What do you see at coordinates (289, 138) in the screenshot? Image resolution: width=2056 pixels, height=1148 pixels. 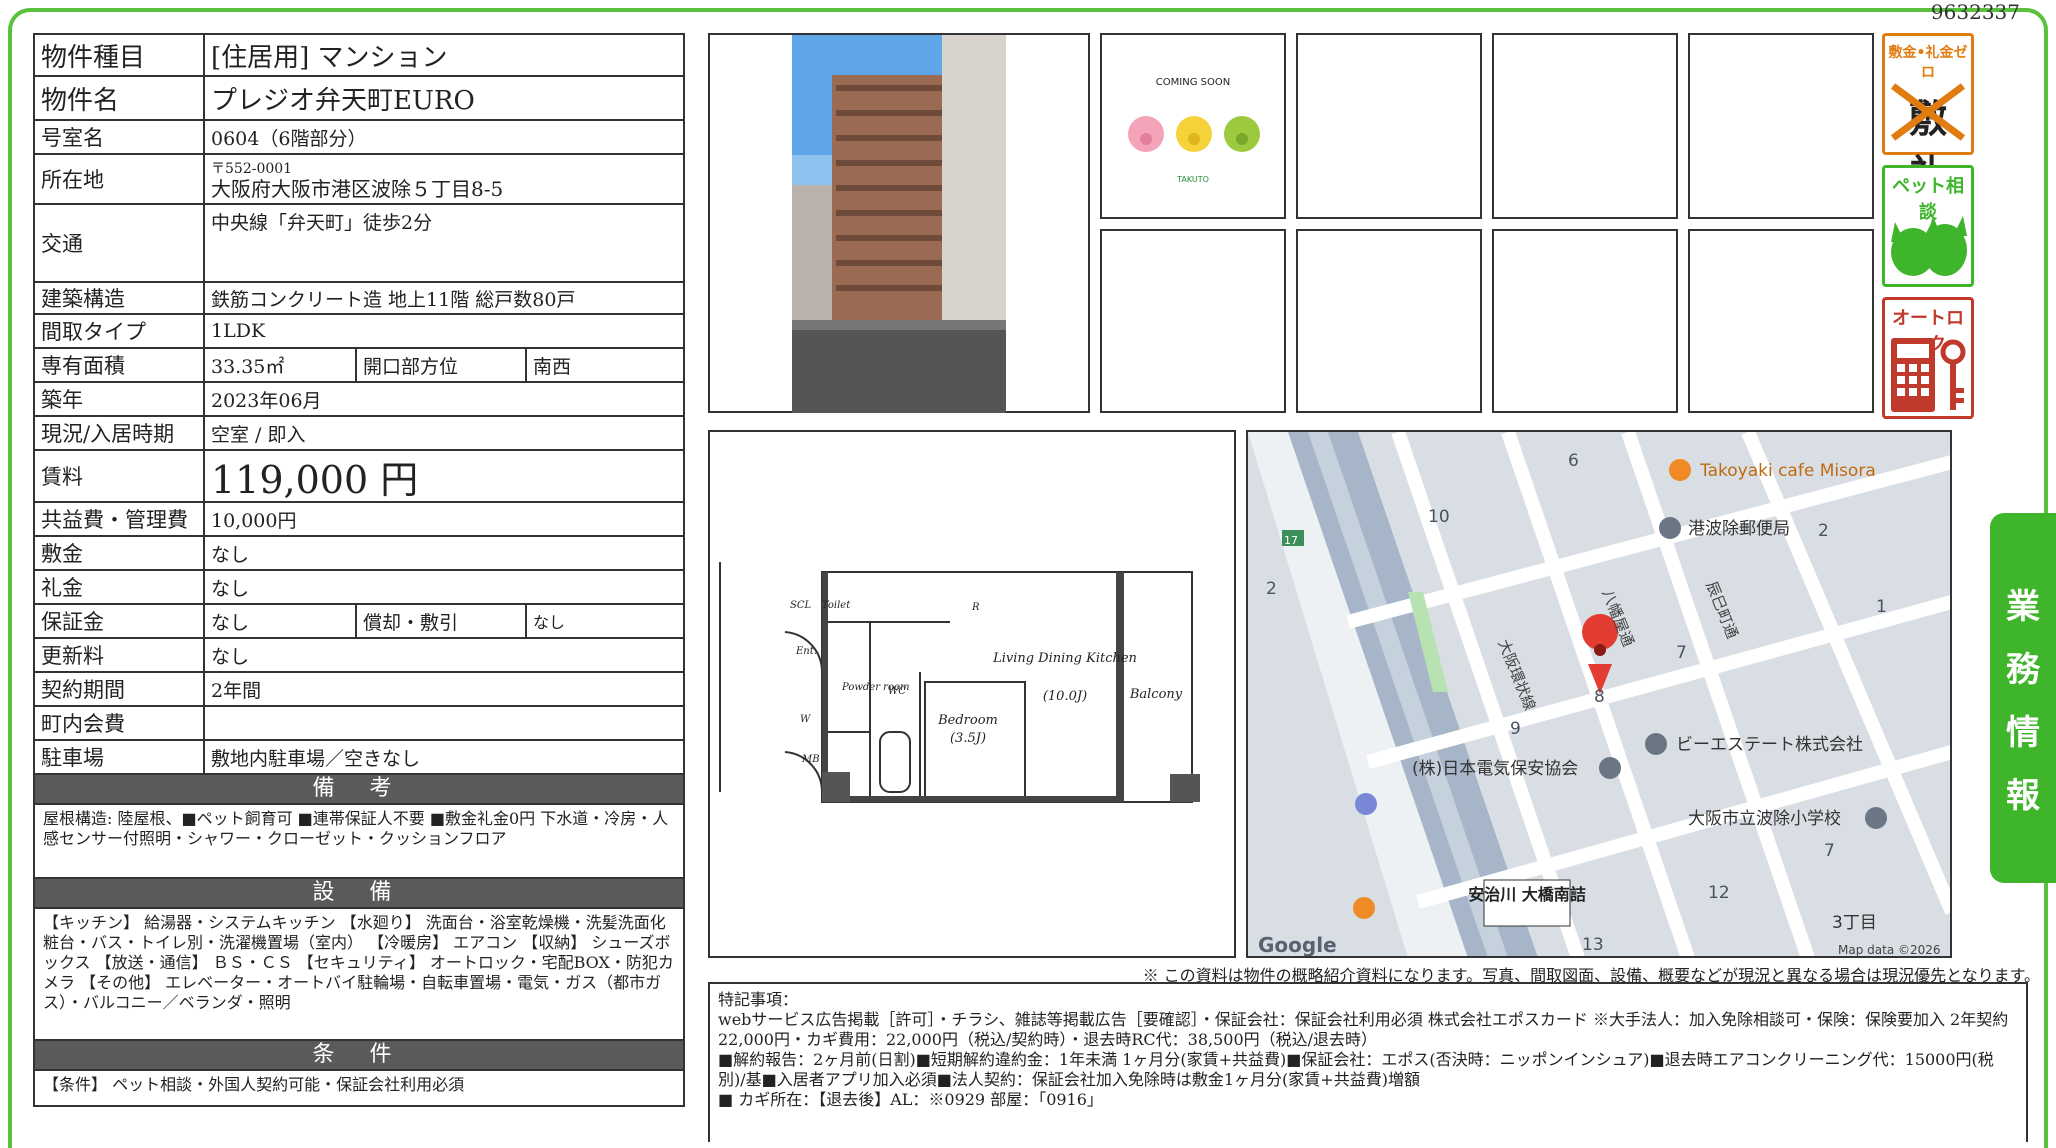 I see `value-room: 0604（6階部分）` at bounding box center [289, 138].